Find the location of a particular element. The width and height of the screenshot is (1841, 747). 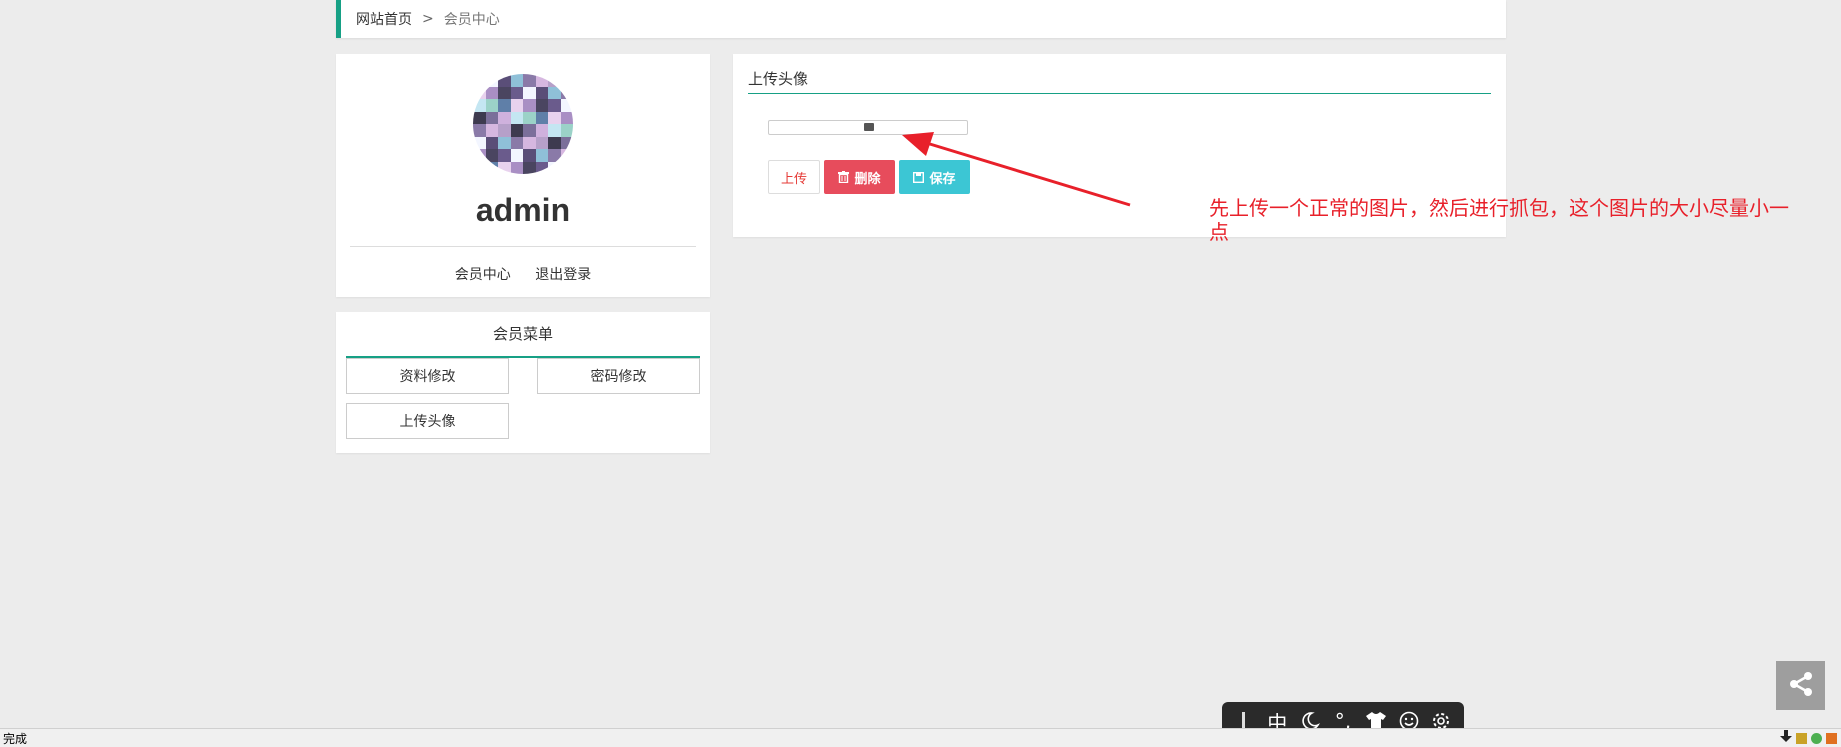

tray-app-icon is located at coordinates (1801, 738).